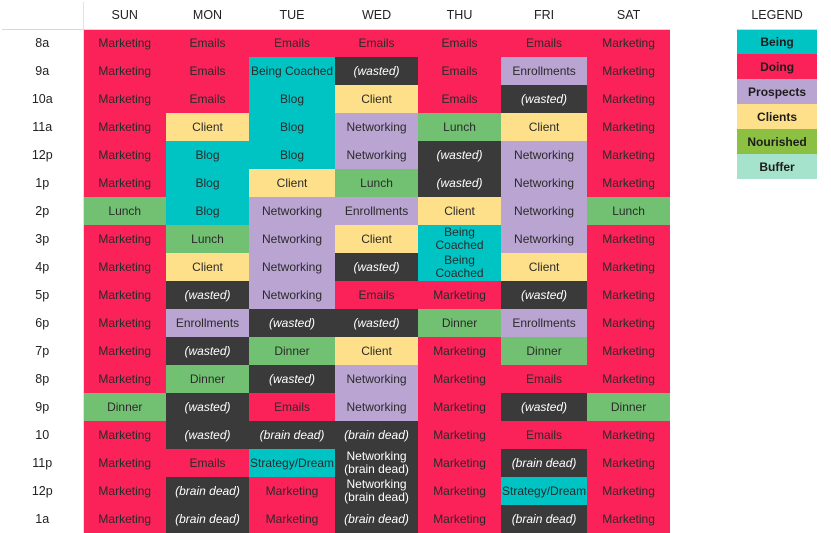 This screenshot has width=831, height=533. What do you see at coordinates (292, 463) in the screenshot?
I see `schedule-cell: Strategy/Dream` at bounding box center [292, 463].